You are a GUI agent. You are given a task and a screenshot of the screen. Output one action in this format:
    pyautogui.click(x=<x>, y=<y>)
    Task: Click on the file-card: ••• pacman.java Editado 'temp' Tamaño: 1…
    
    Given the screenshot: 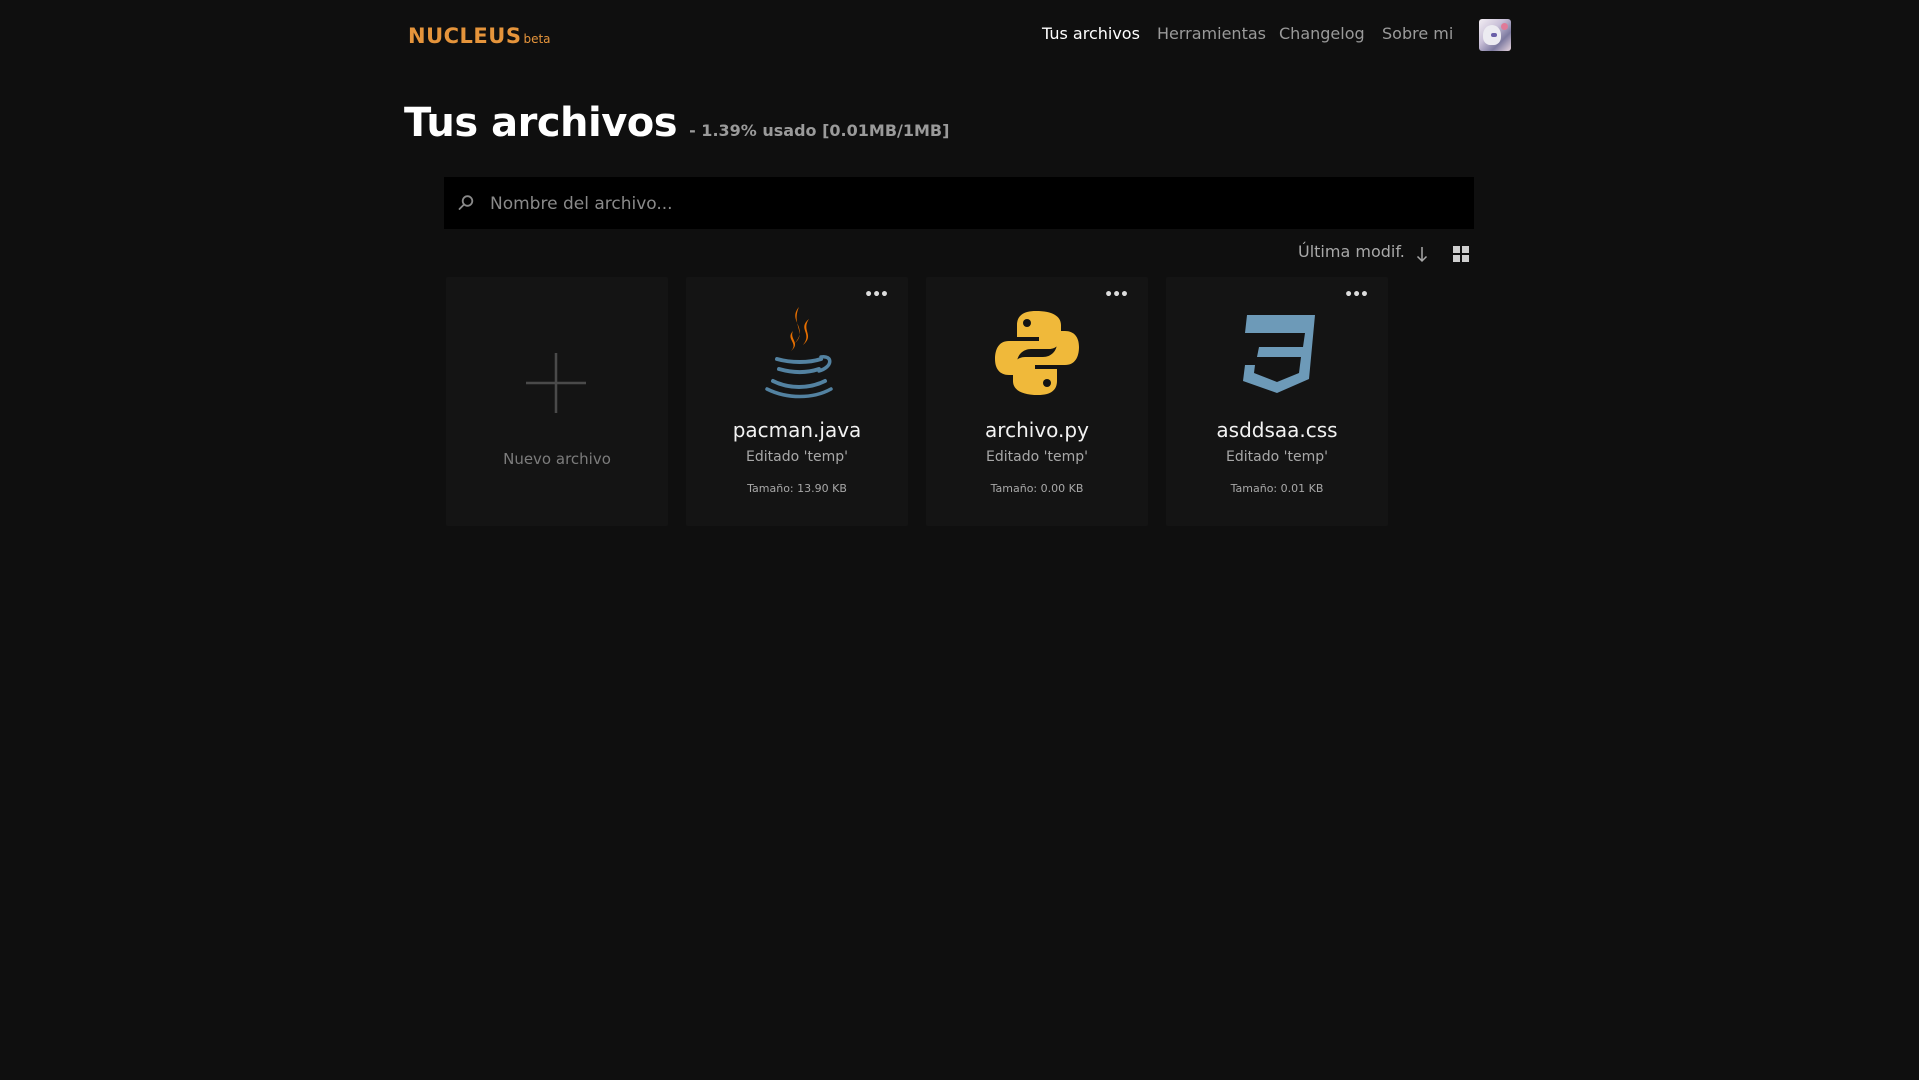 What is the action you would take?
    pyautogui.click(x=797, y=401)
    